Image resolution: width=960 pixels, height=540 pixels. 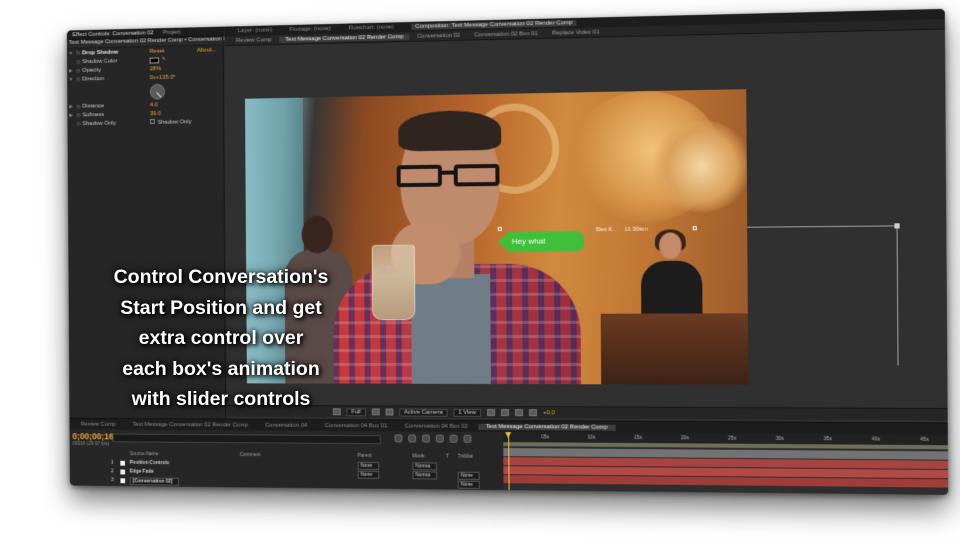 I want to click on grid-icon, so click(x=375, y=412).